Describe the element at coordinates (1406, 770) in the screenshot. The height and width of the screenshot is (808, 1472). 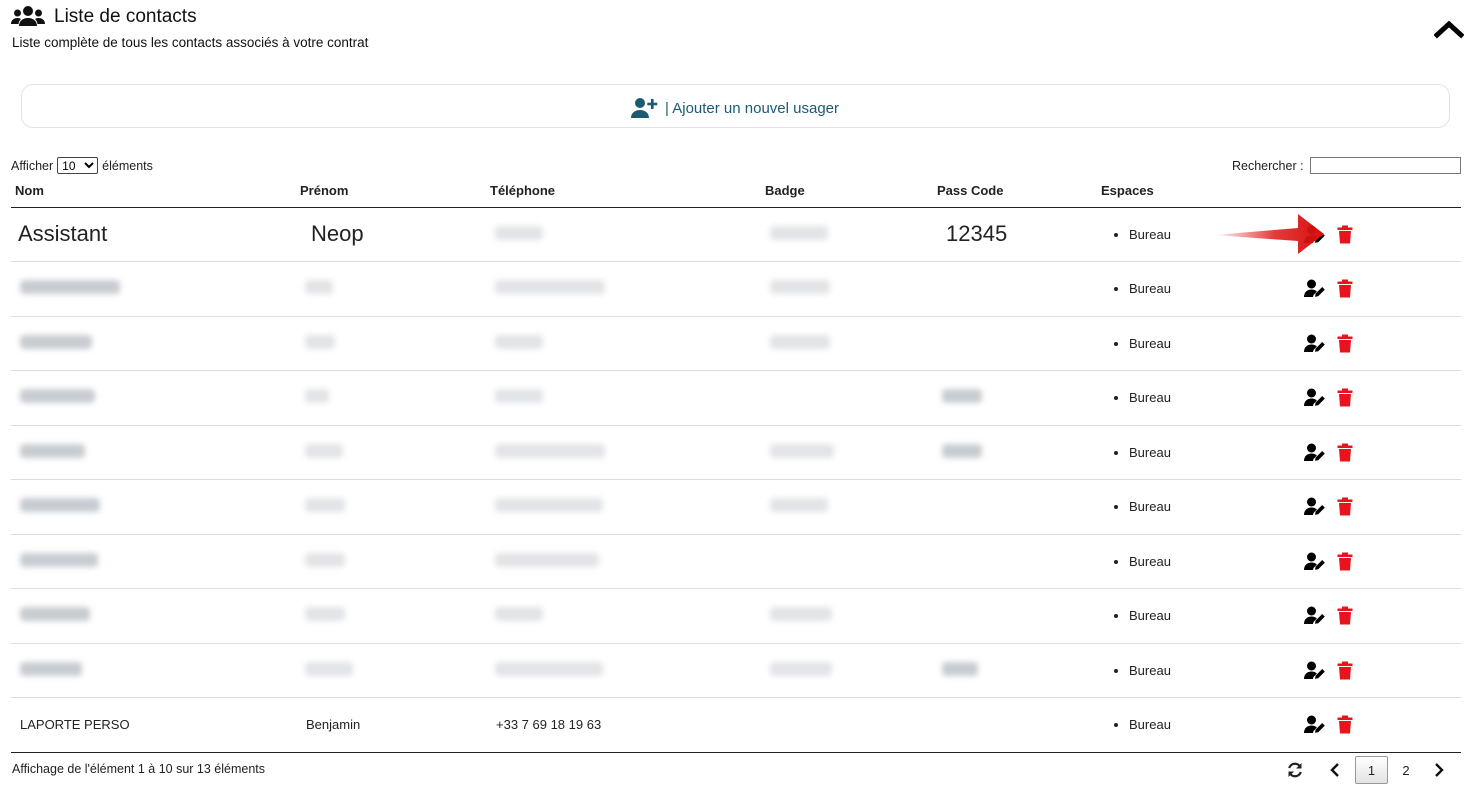
I see `page-button-2: 2` at that location.